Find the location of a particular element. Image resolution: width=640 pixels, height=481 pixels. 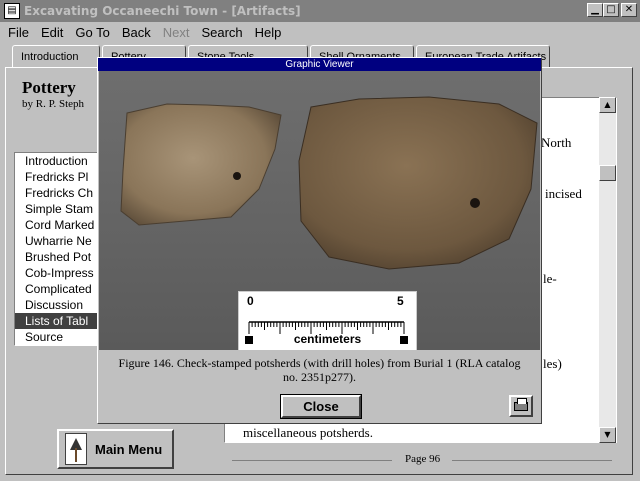

text-scrollbar: ▲ ▼ is located at coordinates (607, 270).